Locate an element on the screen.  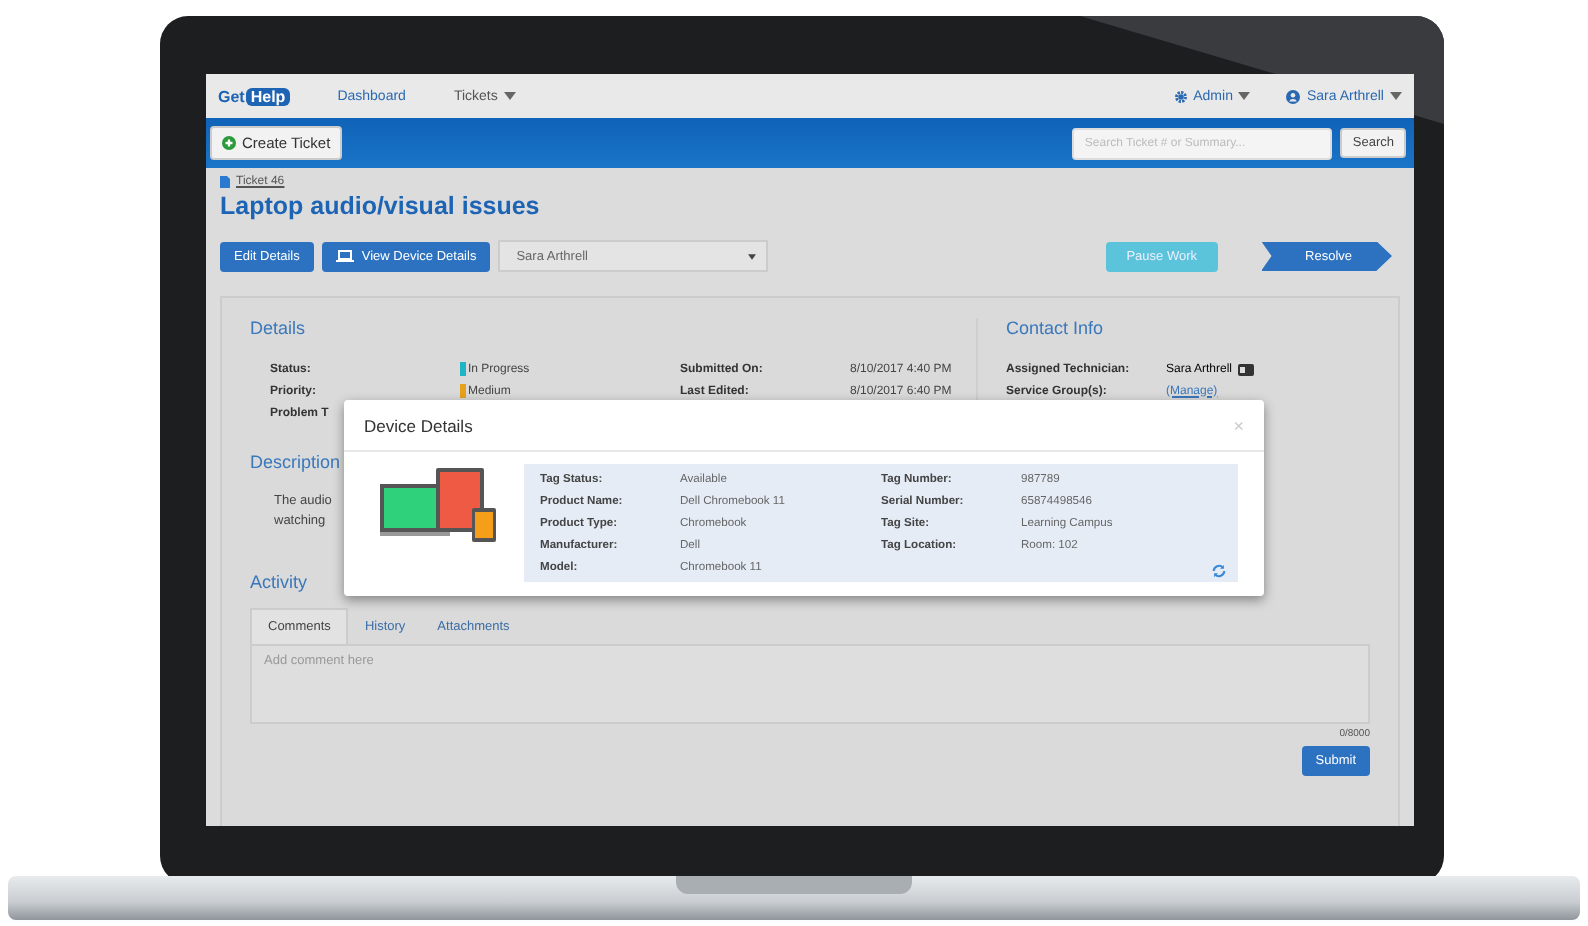
gear-icon is located at coordinates (1180, 96).